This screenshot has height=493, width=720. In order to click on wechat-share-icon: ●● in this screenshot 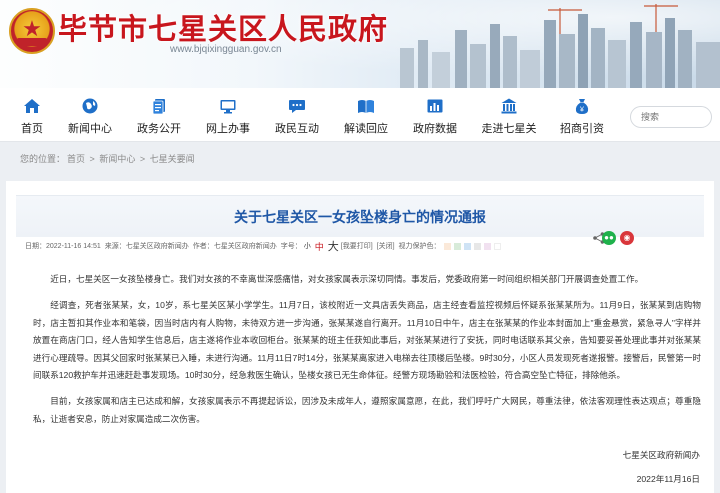, I will do `click(609, 238)`.